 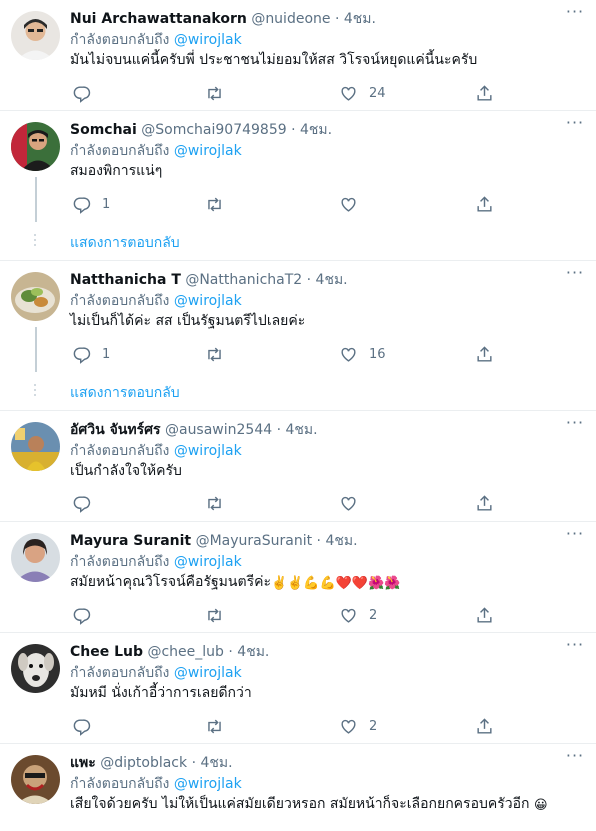 I want to click on display-name: Chee Lub, so click(x=106, y=652).